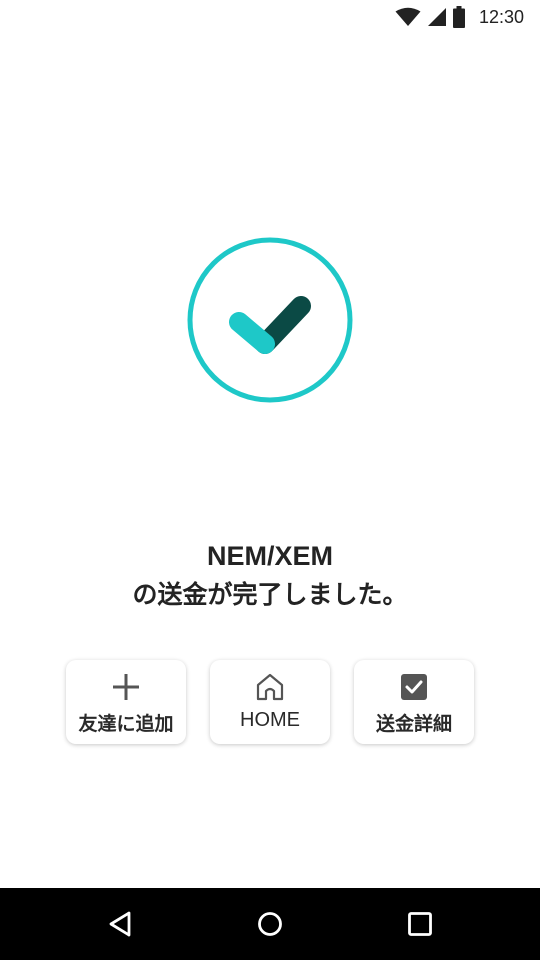  I want to click on system-nav-bar, so click(270, 924).